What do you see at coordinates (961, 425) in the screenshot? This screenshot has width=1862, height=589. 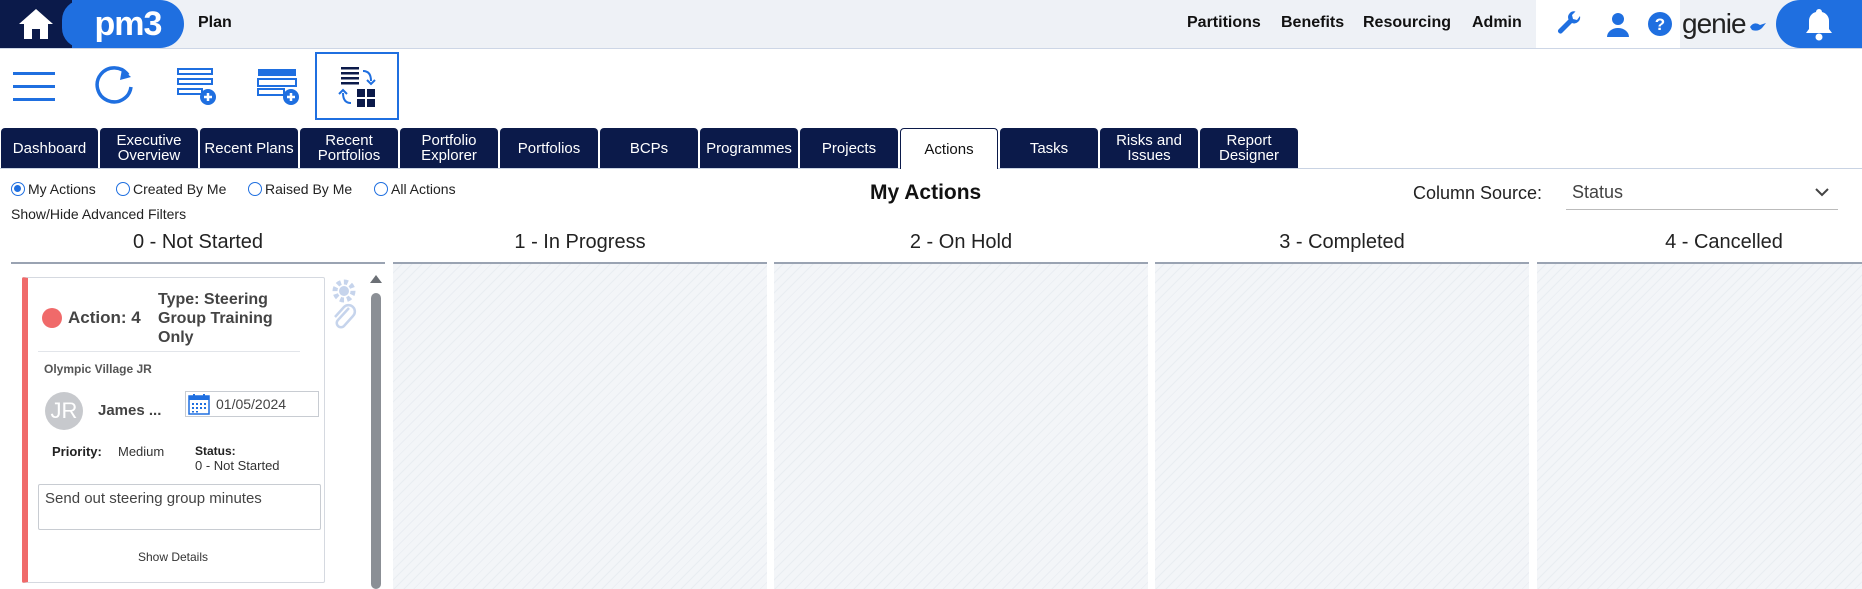 I see `column-on-hold` at bounding box center [961, 425].